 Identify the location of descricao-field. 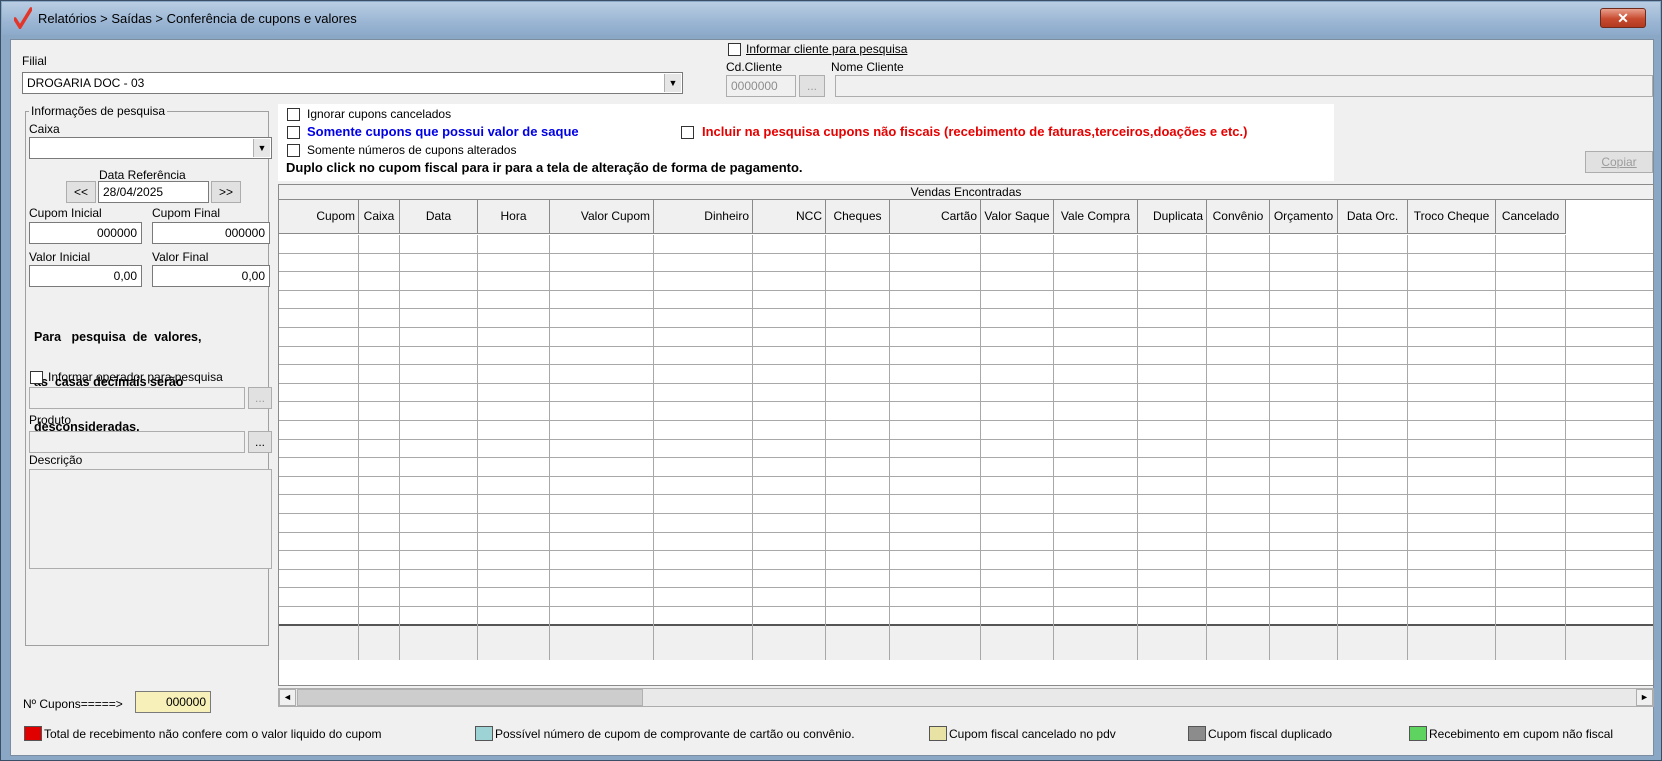
(150, 519).